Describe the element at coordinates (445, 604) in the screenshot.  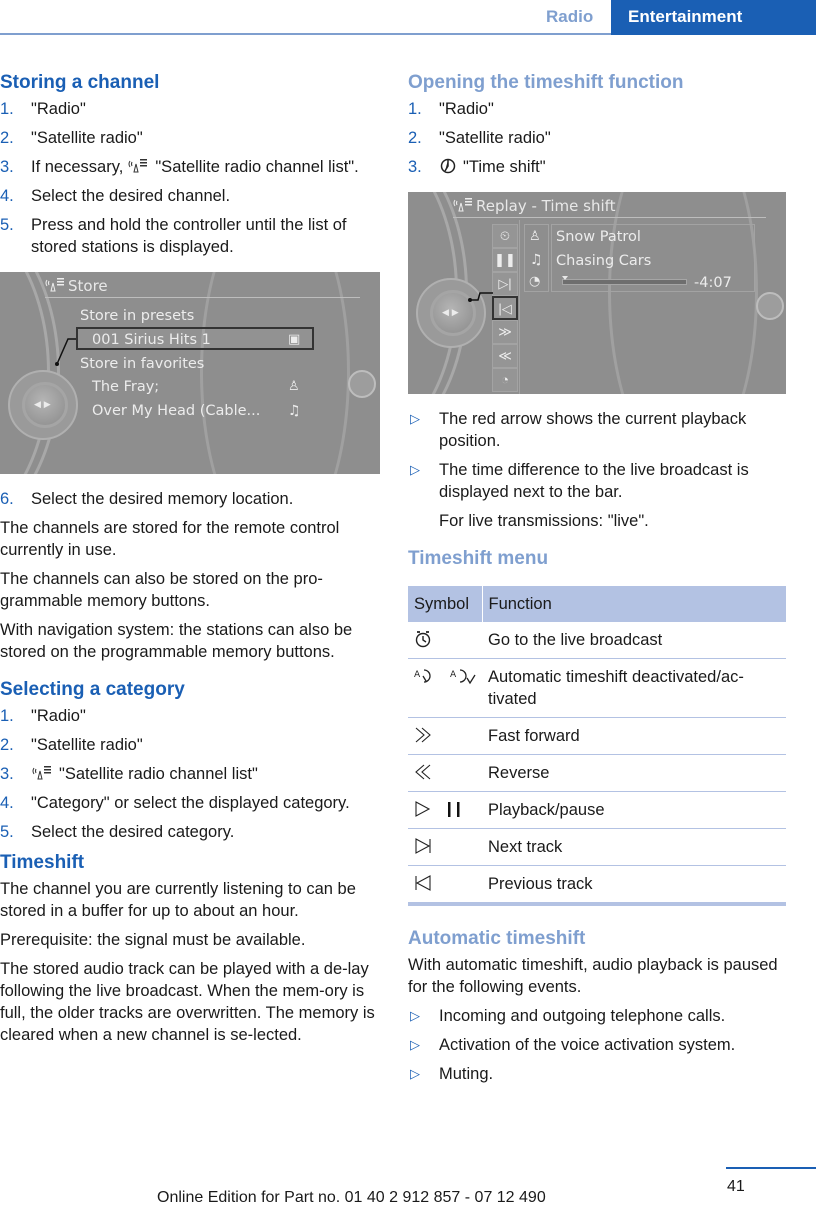
I see `column-header-symbol: Symbol` at that location.